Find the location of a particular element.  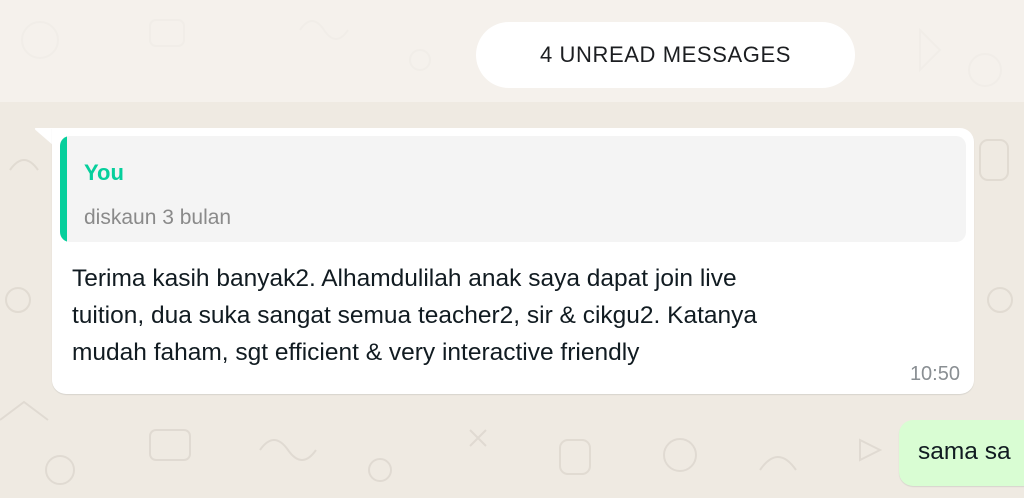

quote-accent-bar is located at coordinates (63, 189).